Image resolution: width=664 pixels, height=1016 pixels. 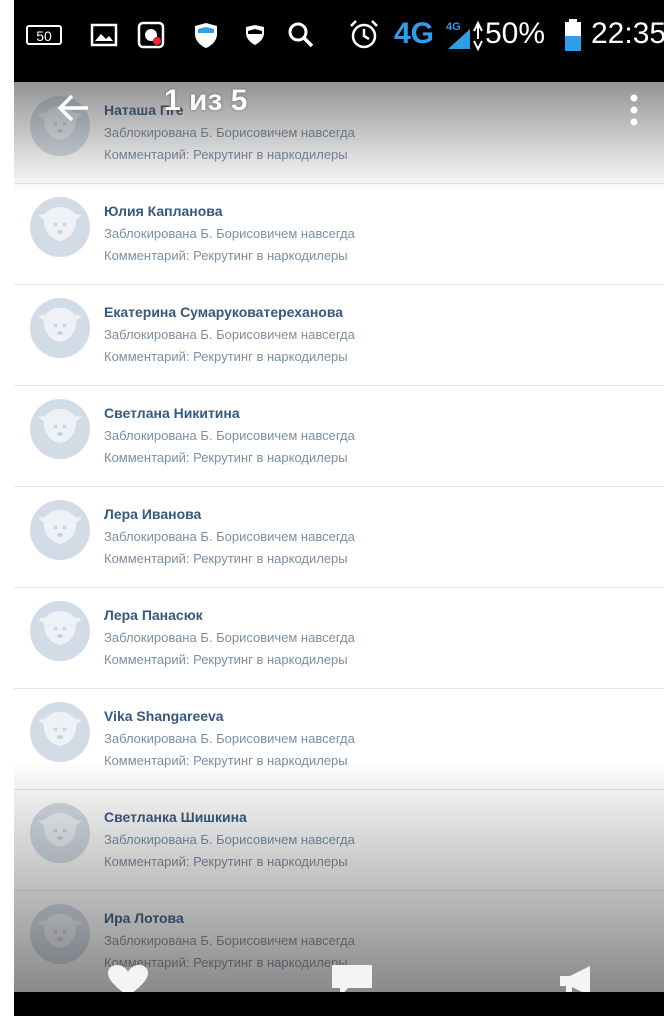 I want to click on clock: 22:35, so click(x=627, y=33).